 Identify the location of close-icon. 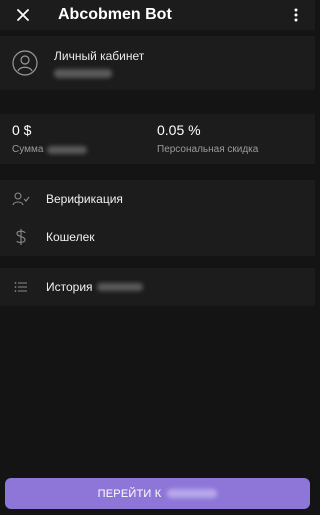
(23, 15).